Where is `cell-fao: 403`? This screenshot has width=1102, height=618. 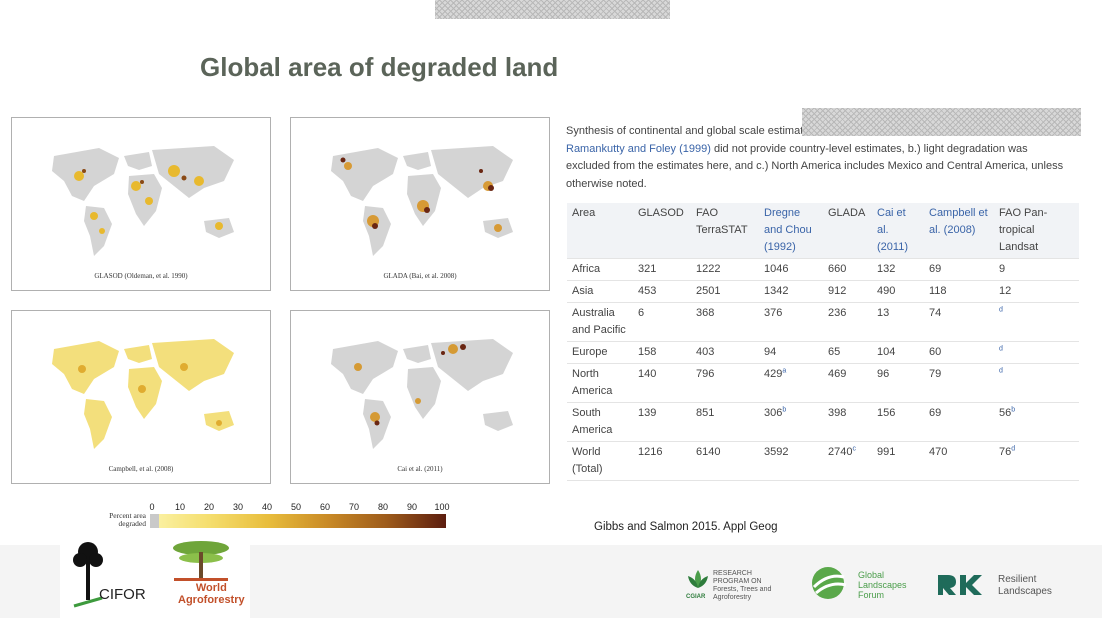
cell-fao: 403 is located at coordinates (725, 352).